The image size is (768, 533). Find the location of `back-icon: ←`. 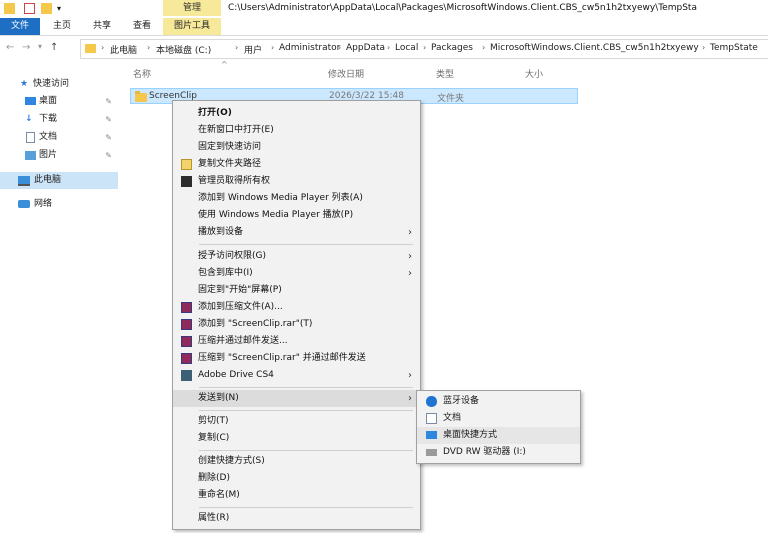

back-icon: ← is located at coordinates (10, 47).